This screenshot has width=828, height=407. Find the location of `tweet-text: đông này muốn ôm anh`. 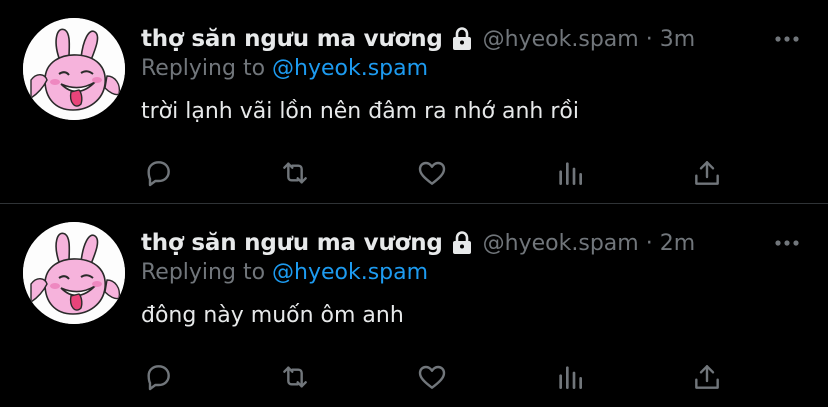

tweet-text: đông này muốn ôm anh is located at coordinates (272, 315).